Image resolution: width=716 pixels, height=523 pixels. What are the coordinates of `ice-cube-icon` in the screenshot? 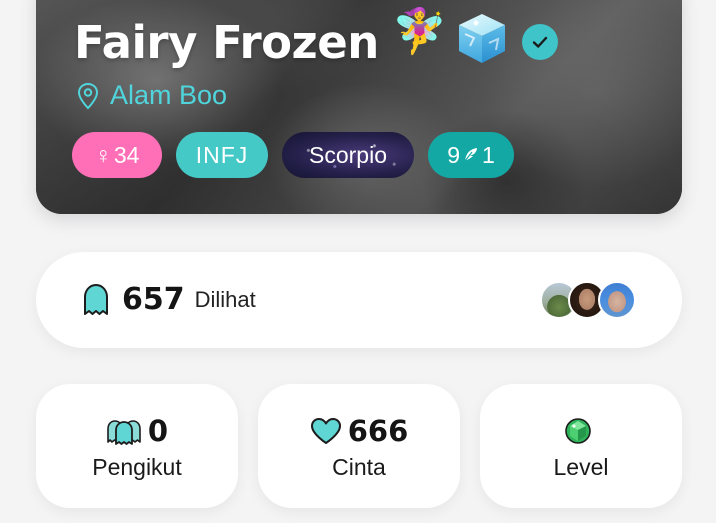 It's located at (482, 38).